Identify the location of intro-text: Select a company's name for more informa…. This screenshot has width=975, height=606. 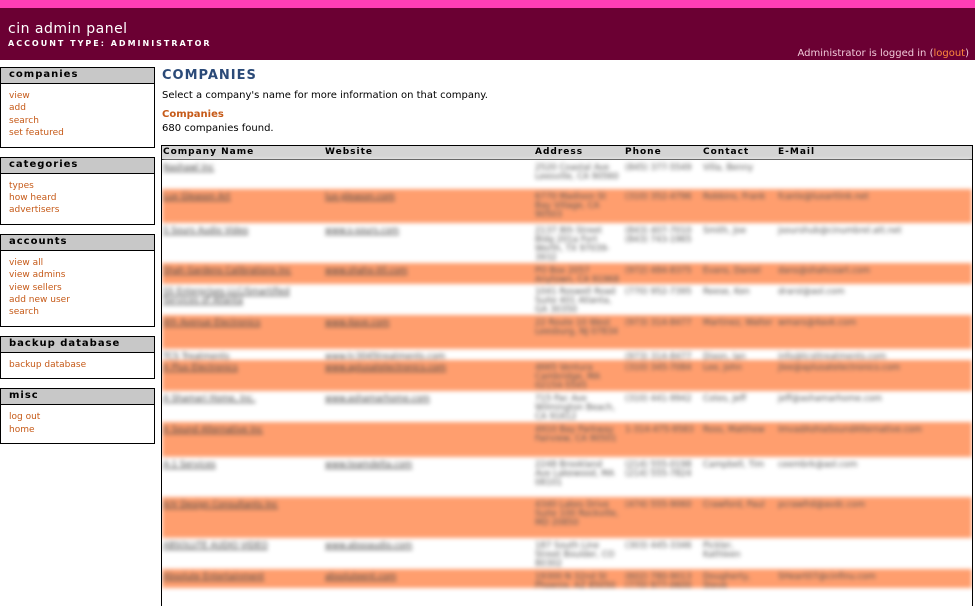
(325, 95).